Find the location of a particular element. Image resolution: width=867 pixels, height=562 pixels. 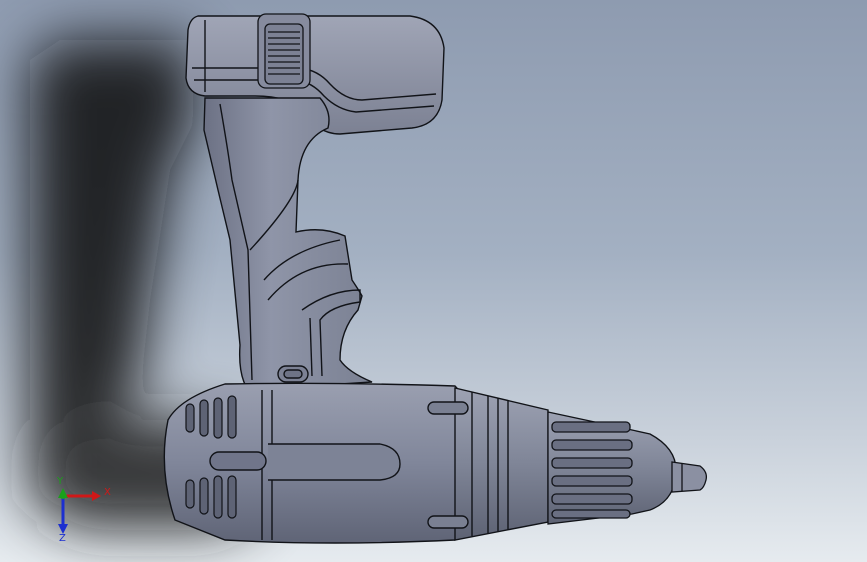

drill-handle is located at coordinates (288, 244).